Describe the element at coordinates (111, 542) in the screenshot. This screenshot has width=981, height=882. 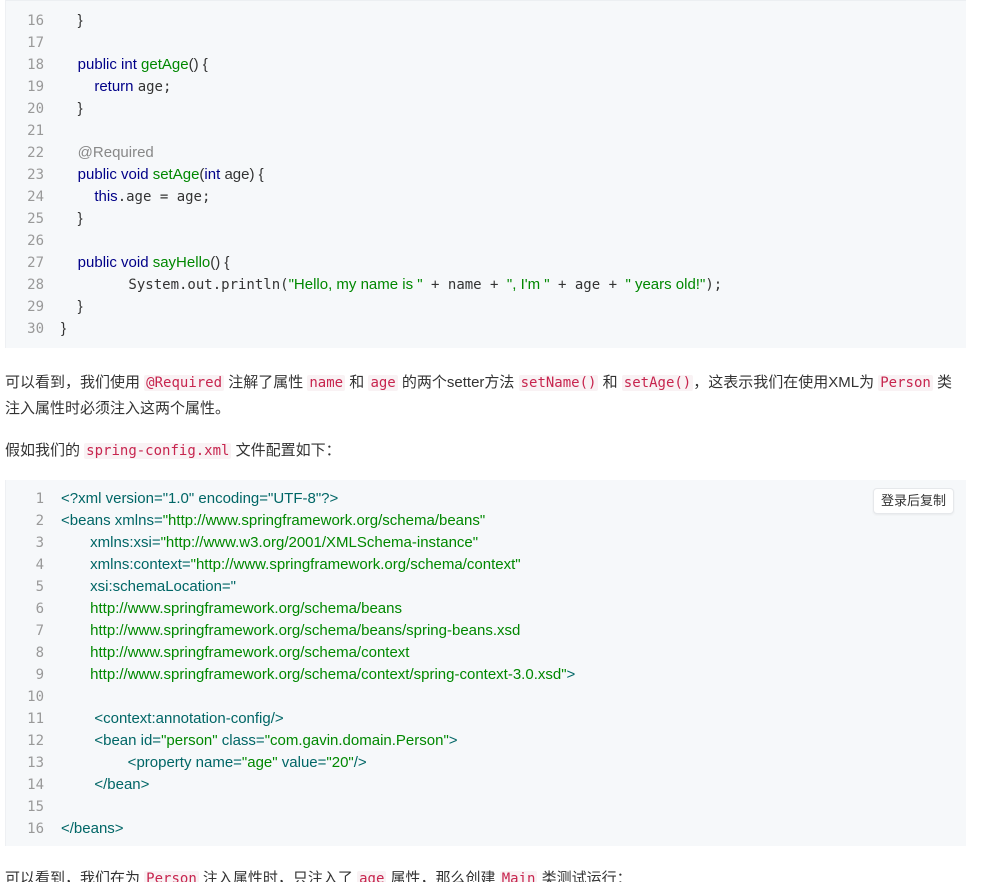
I see `code-token: xmlns:xsi=` at that location.